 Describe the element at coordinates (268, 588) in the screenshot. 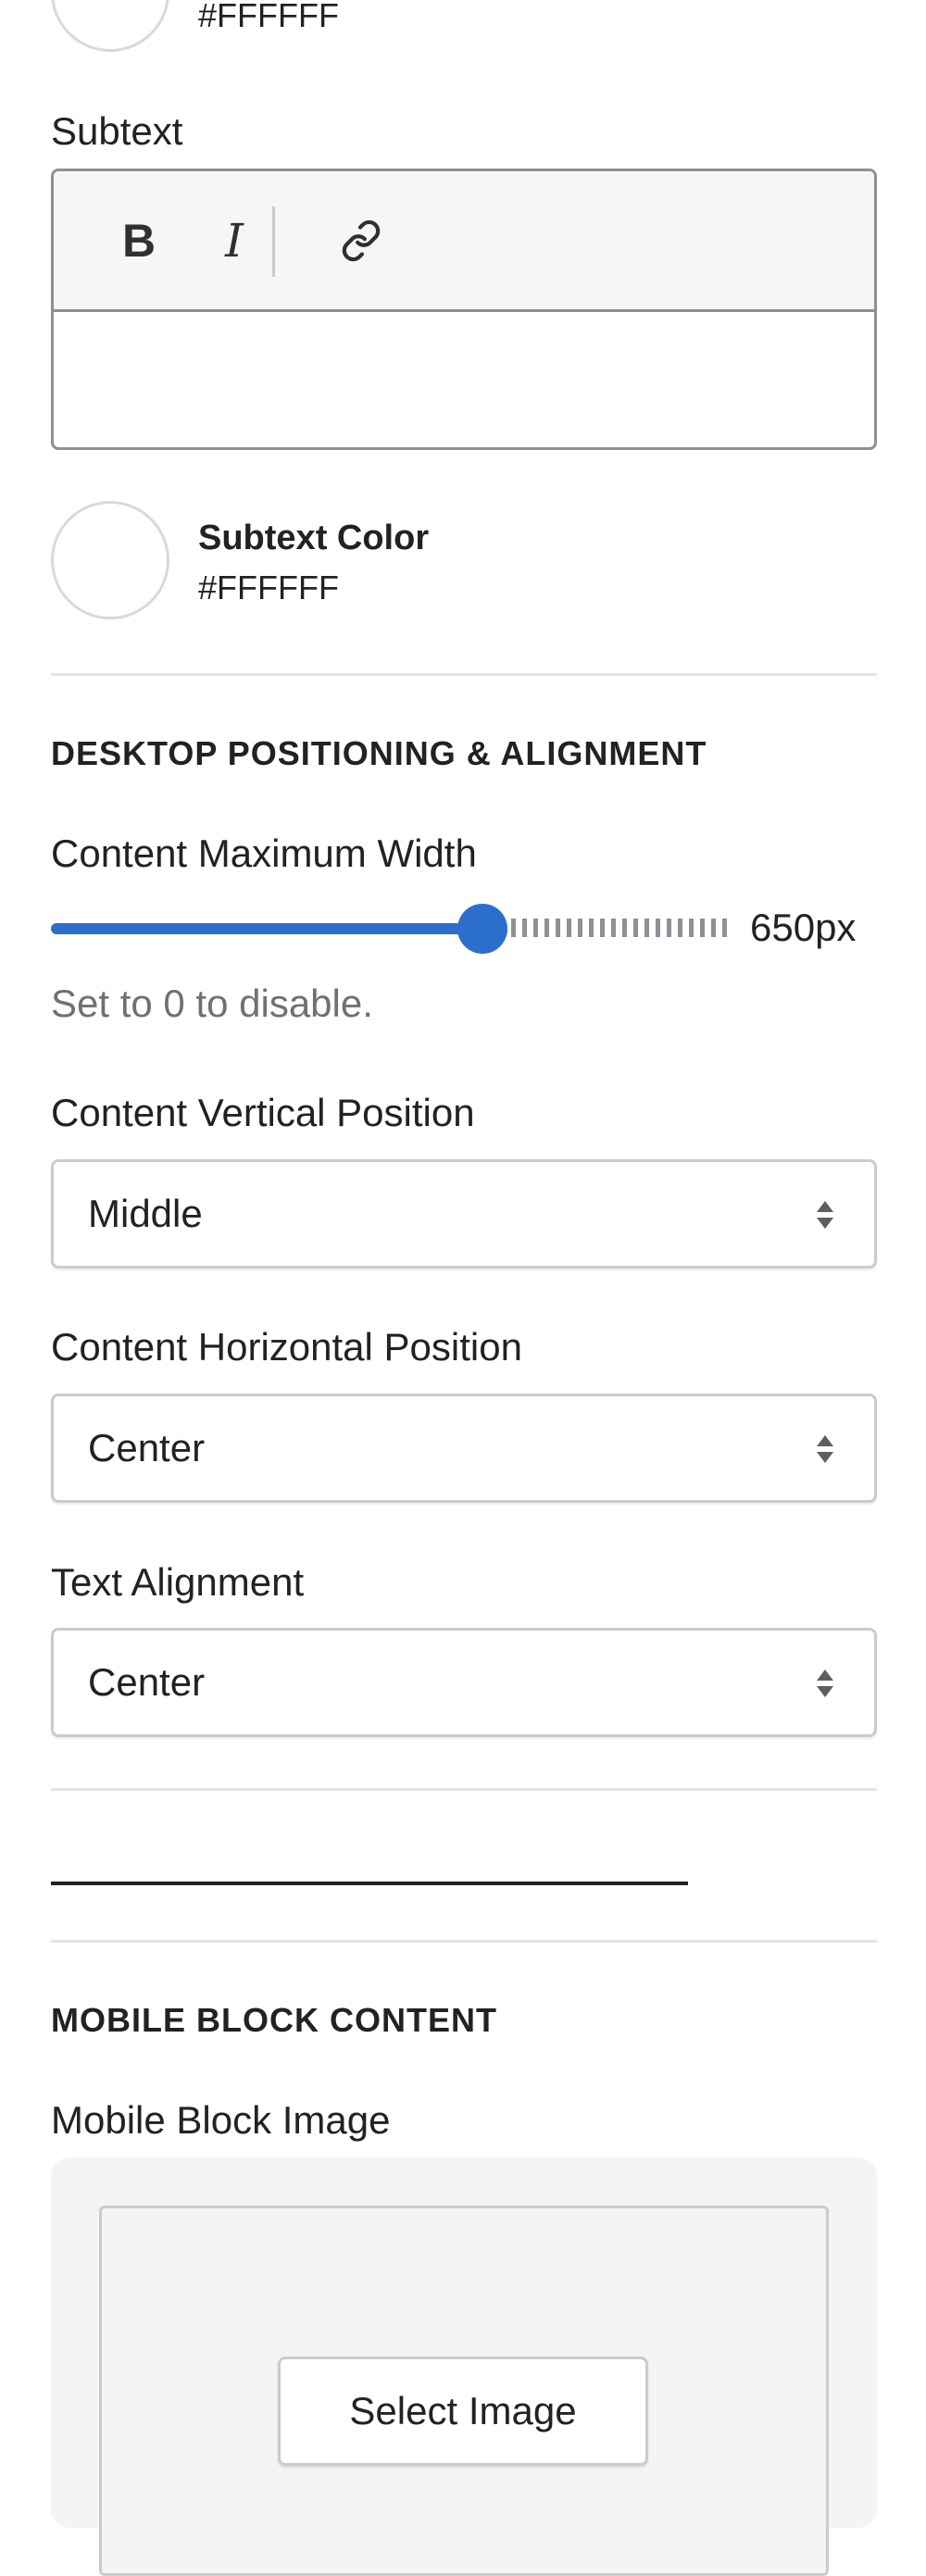

I see `subtext-color-hex: #FFFFFF` at that location.